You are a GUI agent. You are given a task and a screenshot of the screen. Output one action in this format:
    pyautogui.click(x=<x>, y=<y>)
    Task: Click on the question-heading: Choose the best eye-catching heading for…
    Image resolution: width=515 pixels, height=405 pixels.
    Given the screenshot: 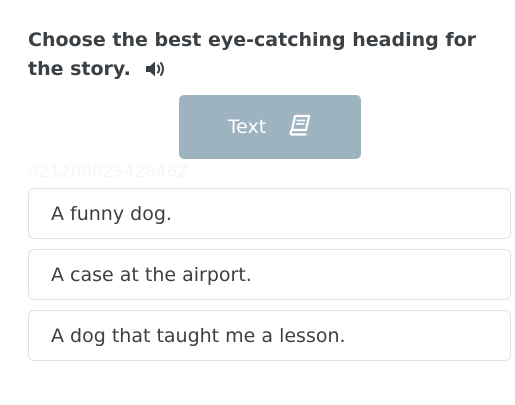 What is the action you would take?
    pyautogui.click(x=270, y=56)
    